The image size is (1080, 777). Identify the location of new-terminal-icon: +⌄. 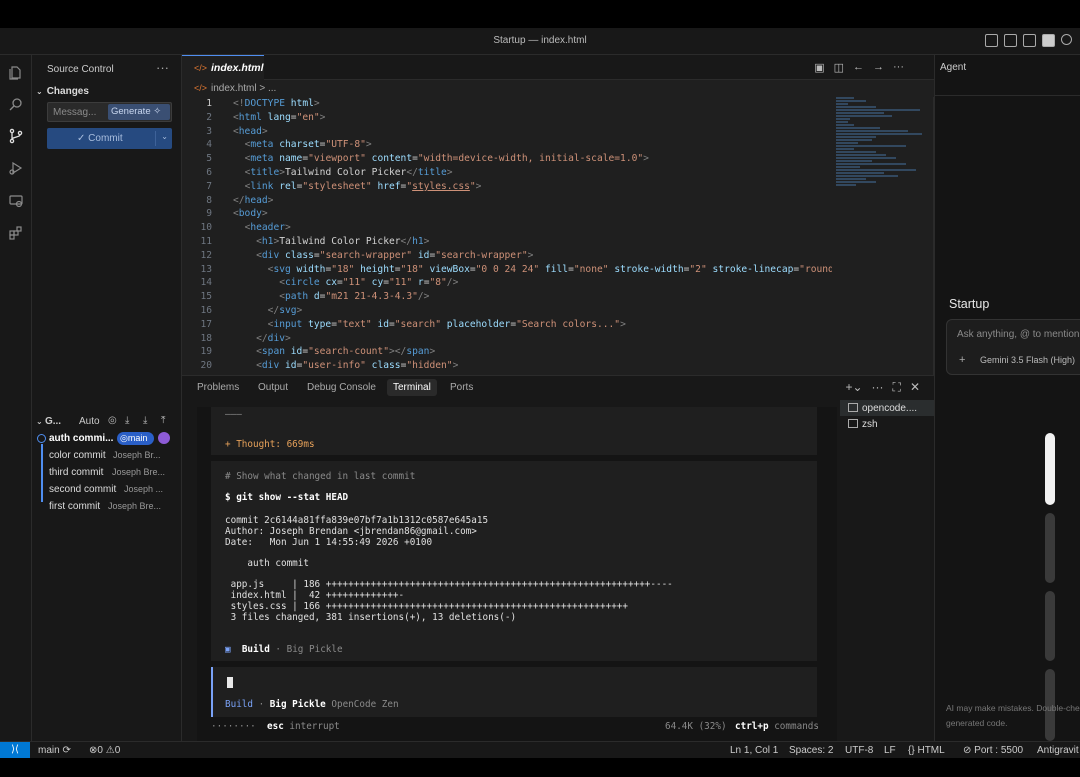
(853, 387).